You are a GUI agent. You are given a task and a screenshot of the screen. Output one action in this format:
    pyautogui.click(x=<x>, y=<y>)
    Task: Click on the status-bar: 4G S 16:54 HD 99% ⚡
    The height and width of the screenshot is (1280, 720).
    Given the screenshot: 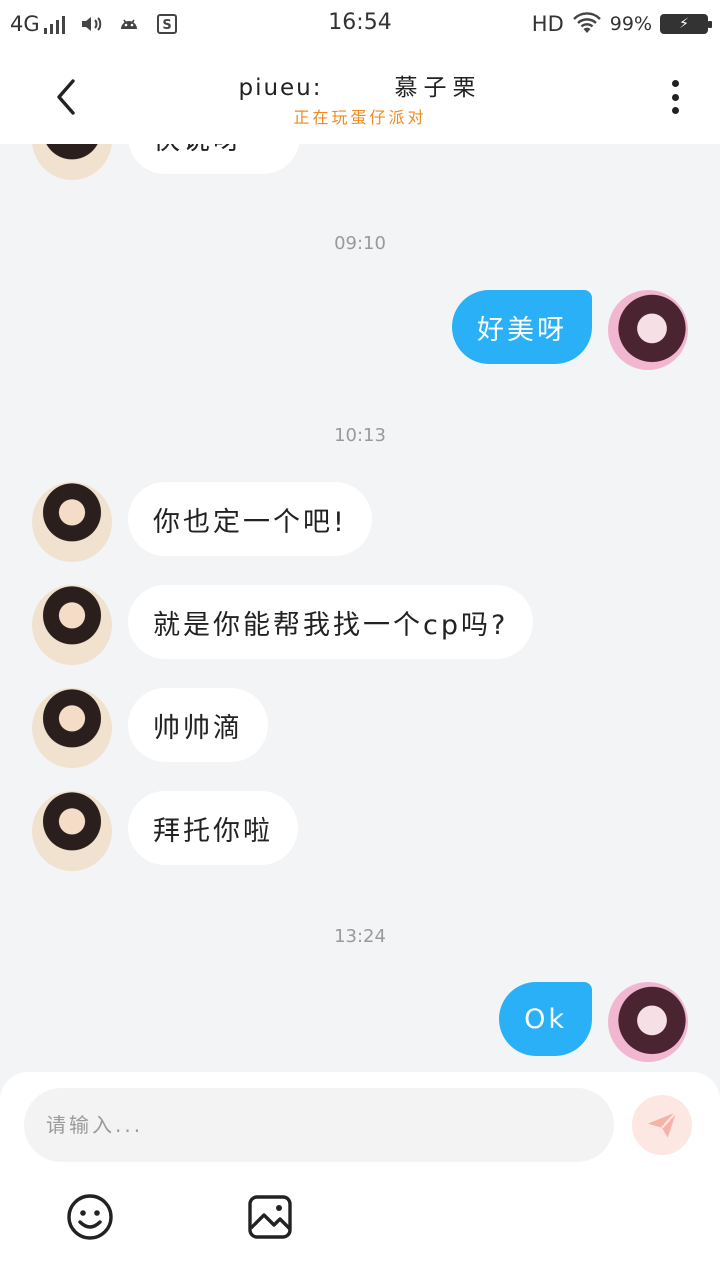 What is the action you would take?
    pyautogui.click(x=360, y=25)
    